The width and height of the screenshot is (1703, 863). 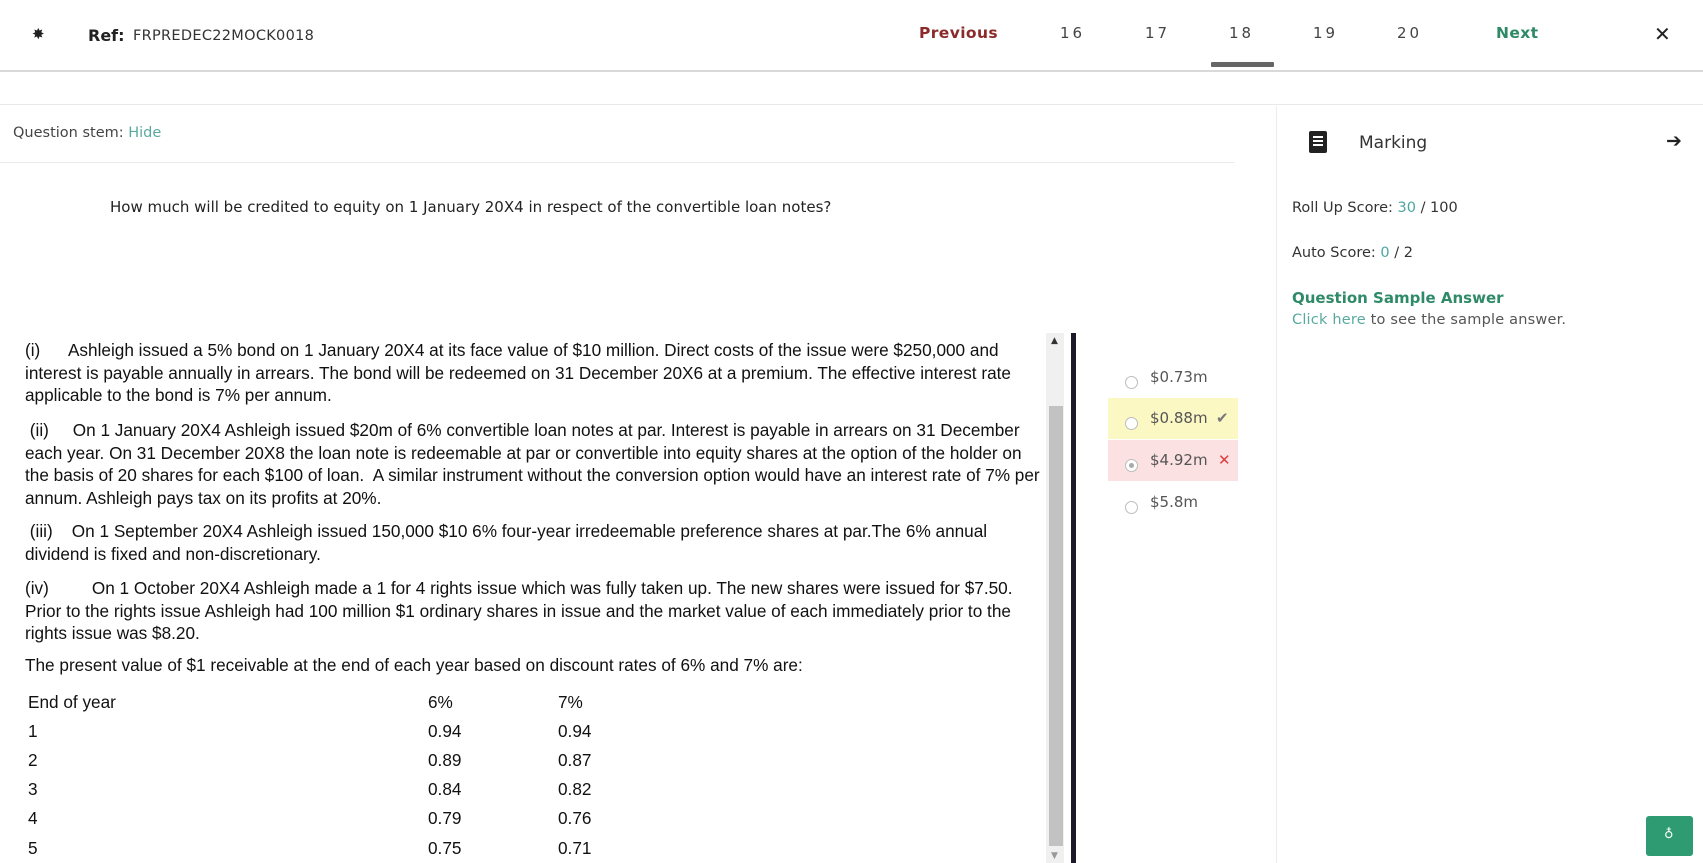 What do you see at coordinates (1466, 320) in the screenshot?
I see `sample-answer-text: to see the sample answer.` at bounding box center [1466, 320].